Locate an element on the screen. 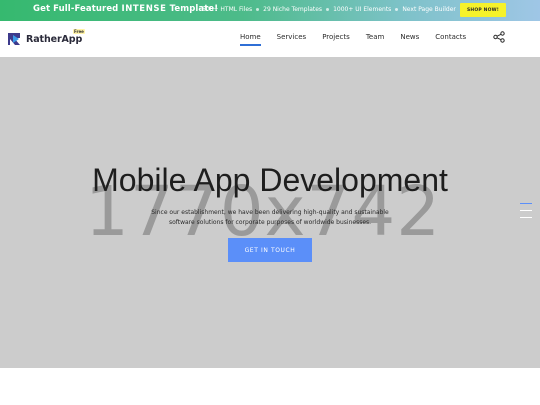 The width and height of the screenshot is (540, 405). nav-item-home: Home is located at coordinates (250, 39).